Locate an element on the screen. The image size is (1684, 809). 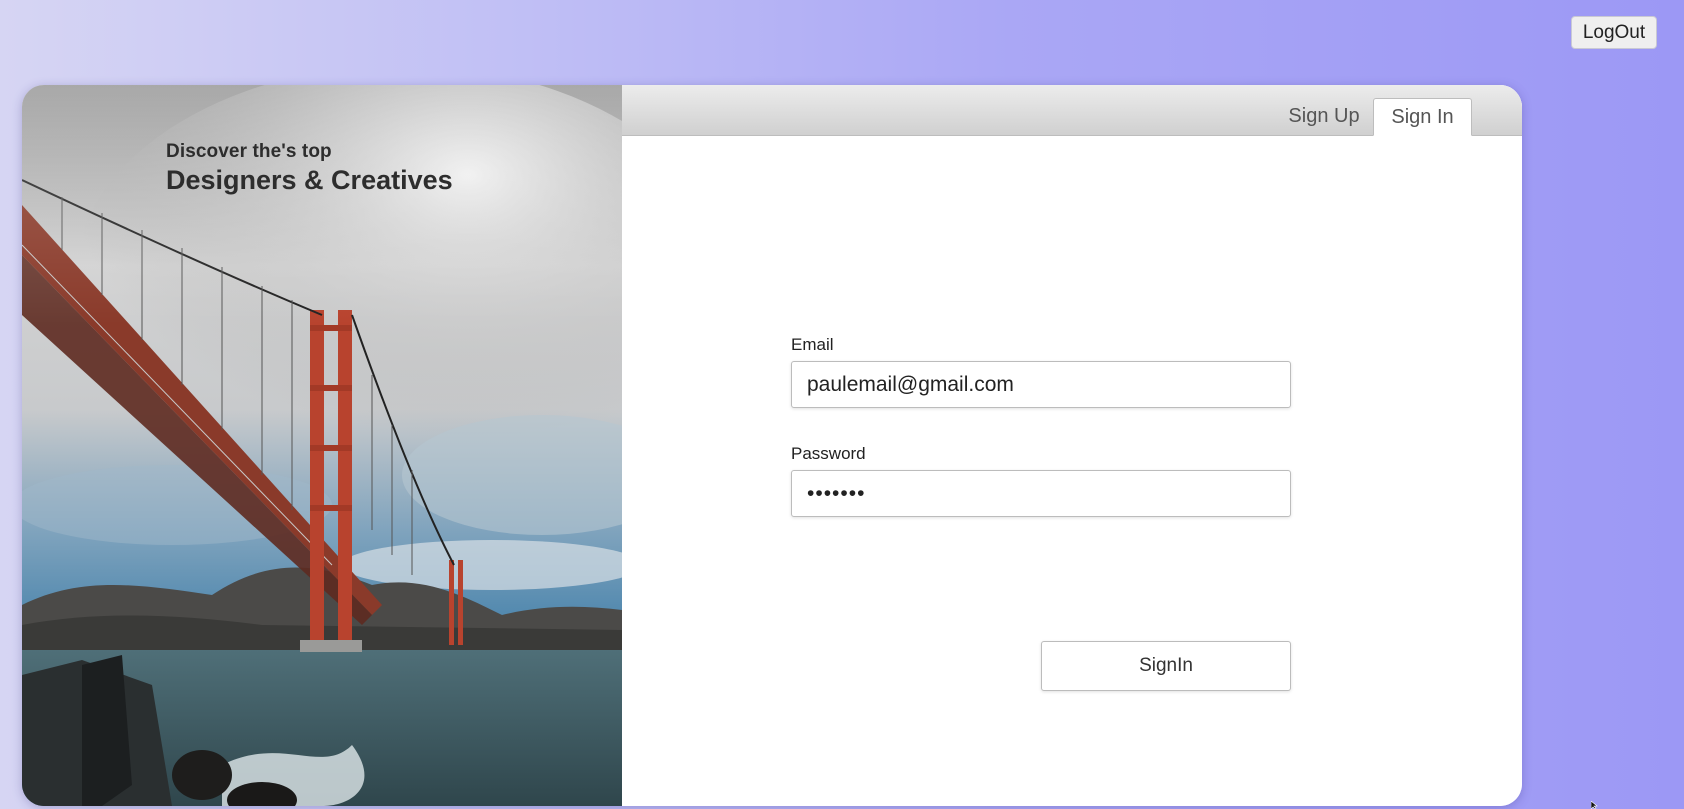
password-field-group: Password is located at coordinates (1041, 480).